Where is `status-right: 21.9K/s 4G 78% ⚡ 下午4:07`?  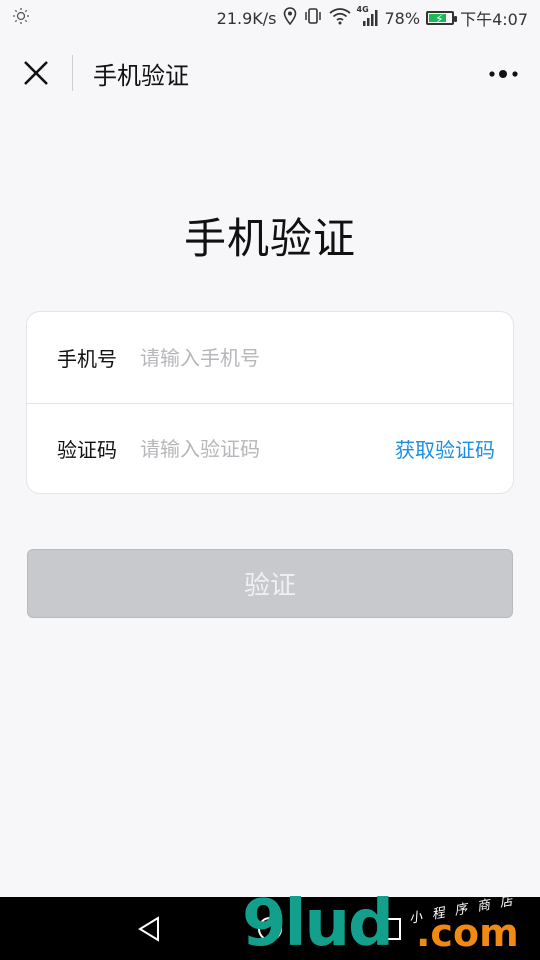 status-right: 21.9K/s 4G 78% ⚡ 下午4:07 is located at coordinates (372, 17).